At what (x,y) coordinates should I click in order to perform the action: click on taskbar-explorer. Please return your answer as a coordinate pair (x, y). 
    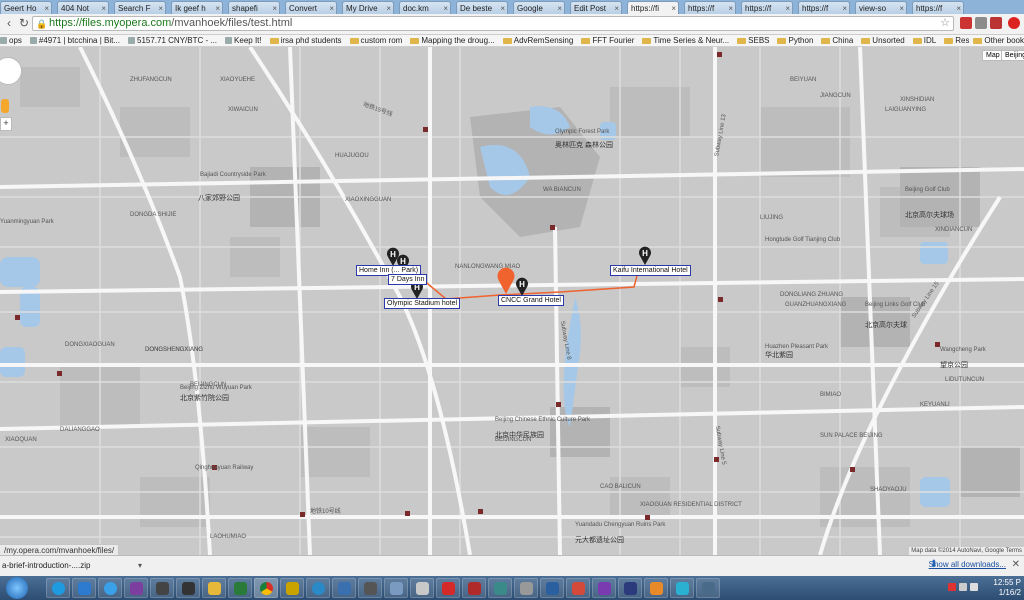
    Looking at the image, I should click on (214, 588).